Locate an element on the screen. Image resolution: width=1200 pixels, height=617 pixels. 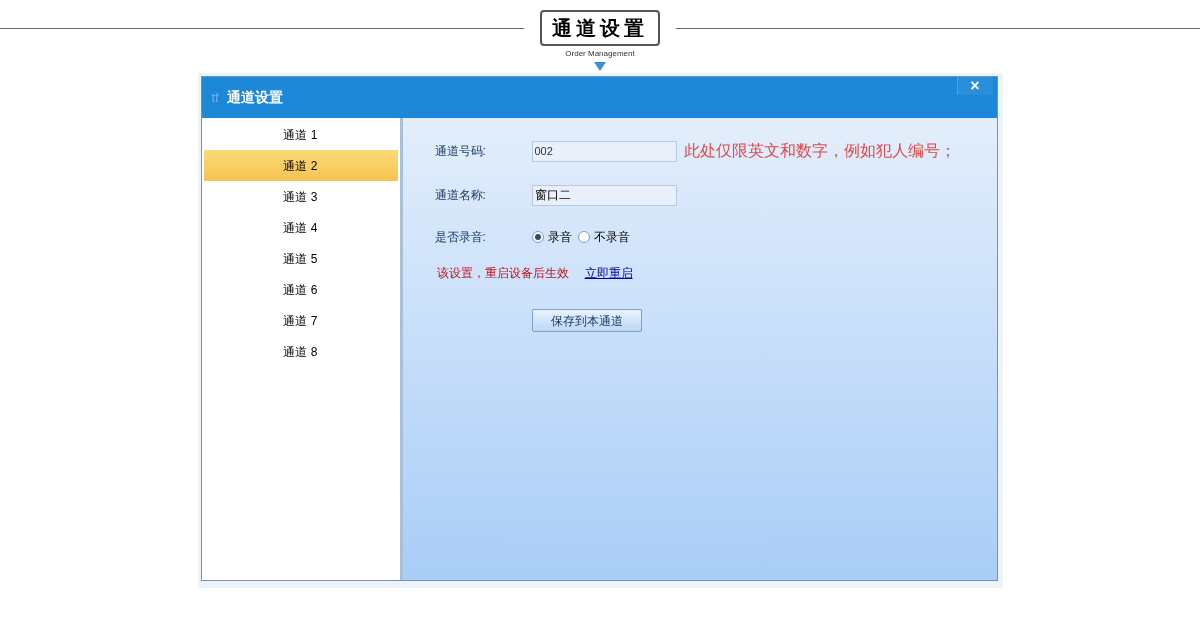
field-label: 通道号码: is located at coordinates (460, 151).